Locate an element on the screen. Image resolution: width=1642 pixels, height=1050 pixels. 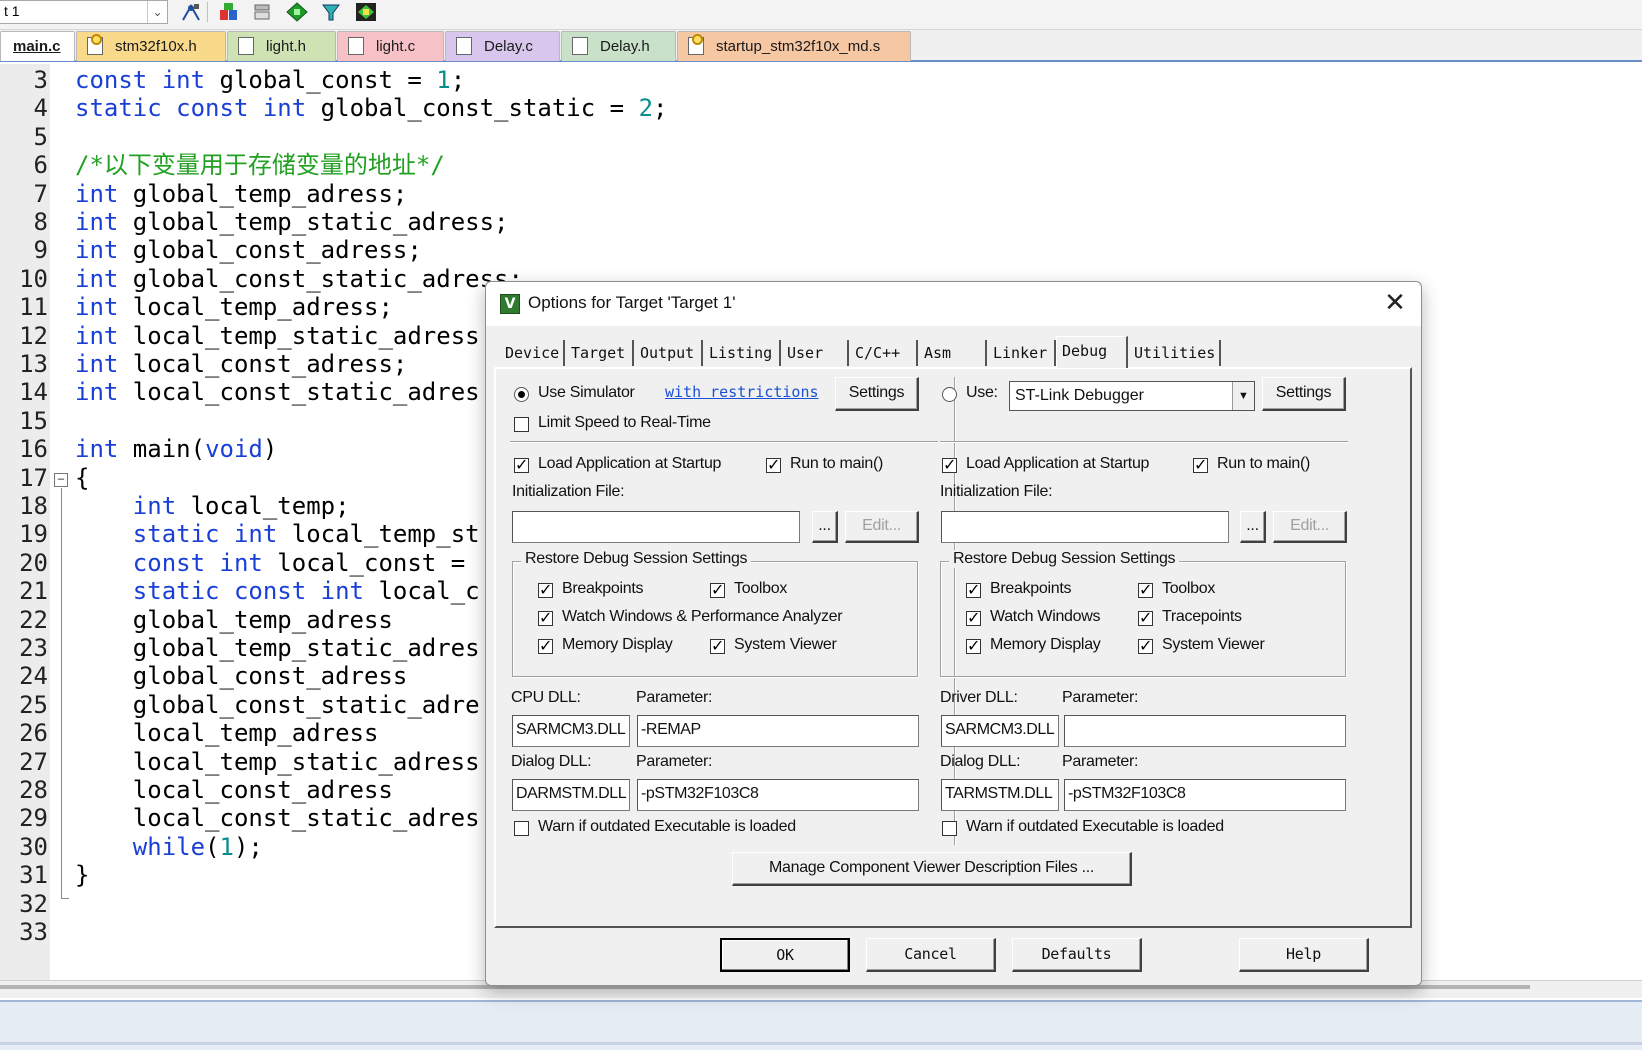
code-line: int global_temp_adress; is located at coordinates (241, 194).